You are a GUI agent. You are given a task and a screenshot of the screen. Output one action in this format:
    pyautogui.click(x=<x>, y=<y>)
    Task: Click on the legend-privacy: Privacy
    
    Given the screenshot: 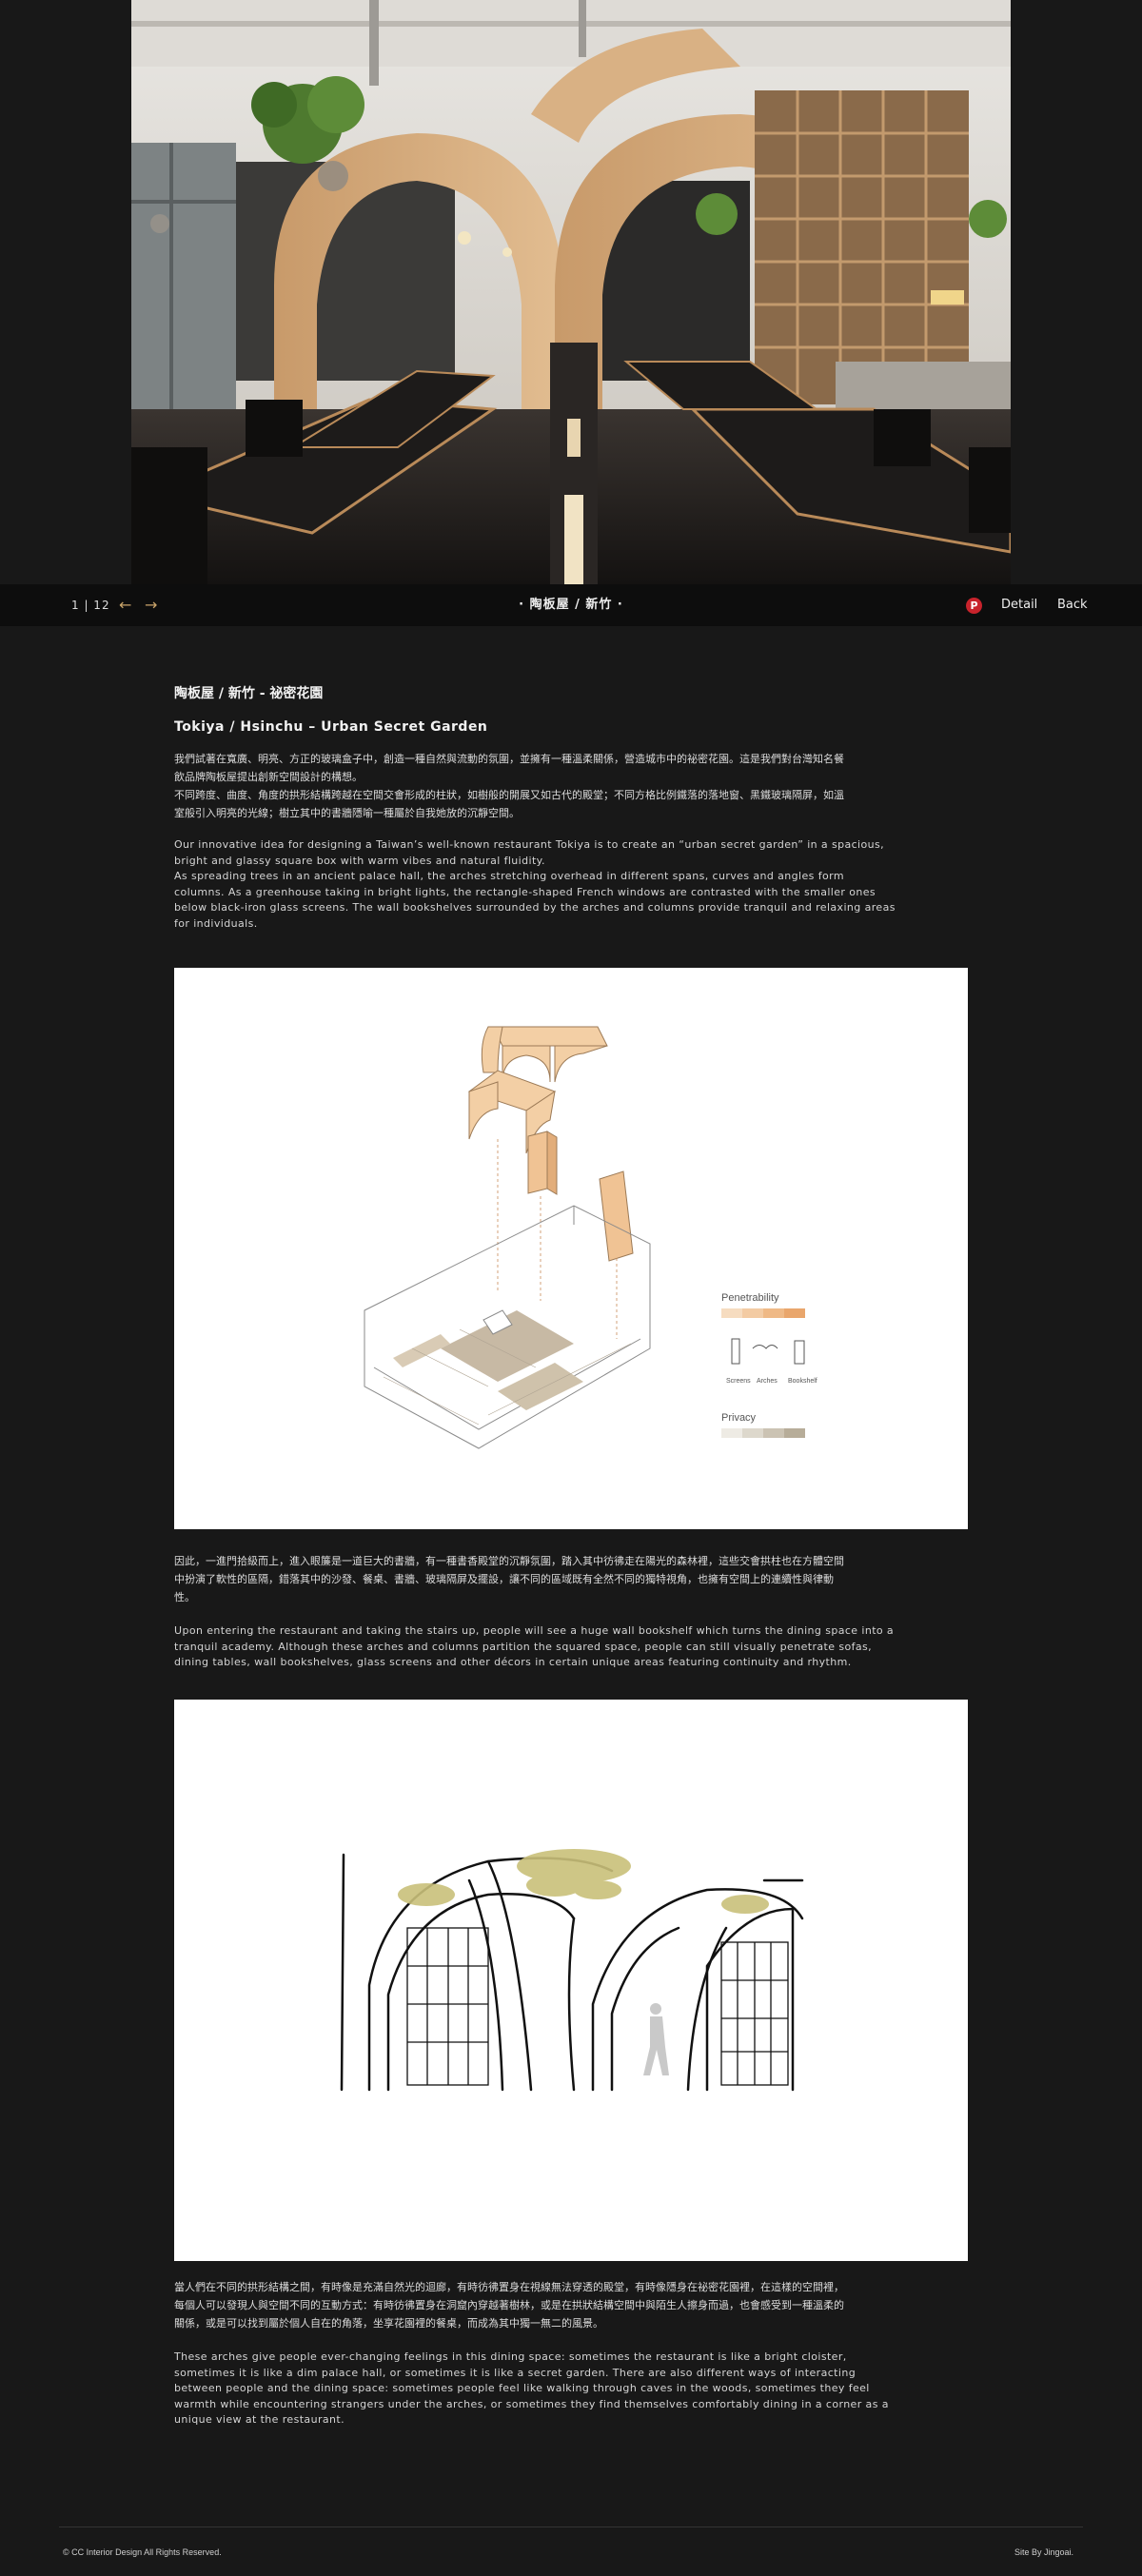 What is the action you would take?
    pyautogui.click(x=739, y=1418)
    